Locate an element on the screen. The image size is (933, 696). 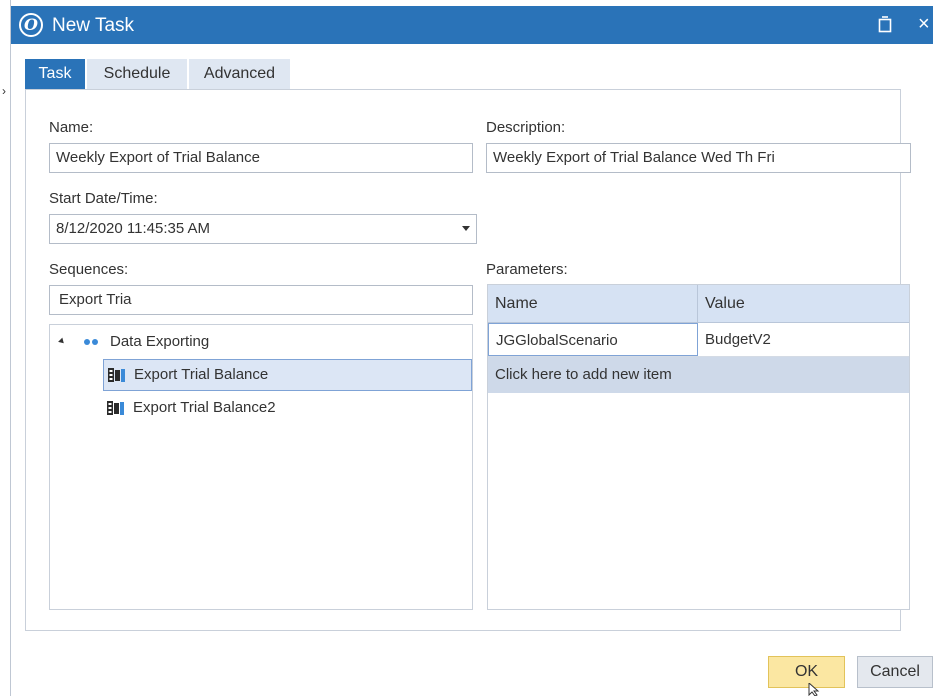
ok-button: OK is located at coordinates (806, 672).